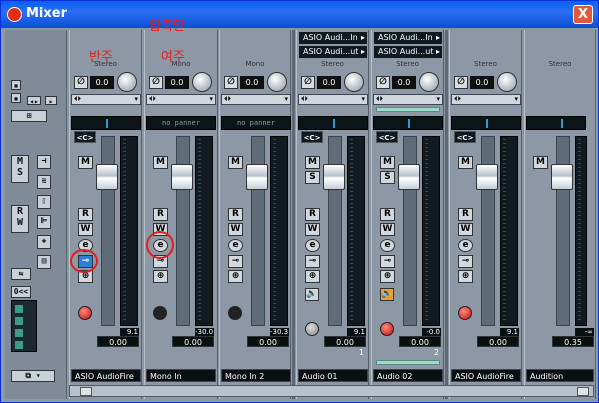 This screenshot has height=403, width=599. I want to click on read-write-all-button: RW, so click(20, 219).